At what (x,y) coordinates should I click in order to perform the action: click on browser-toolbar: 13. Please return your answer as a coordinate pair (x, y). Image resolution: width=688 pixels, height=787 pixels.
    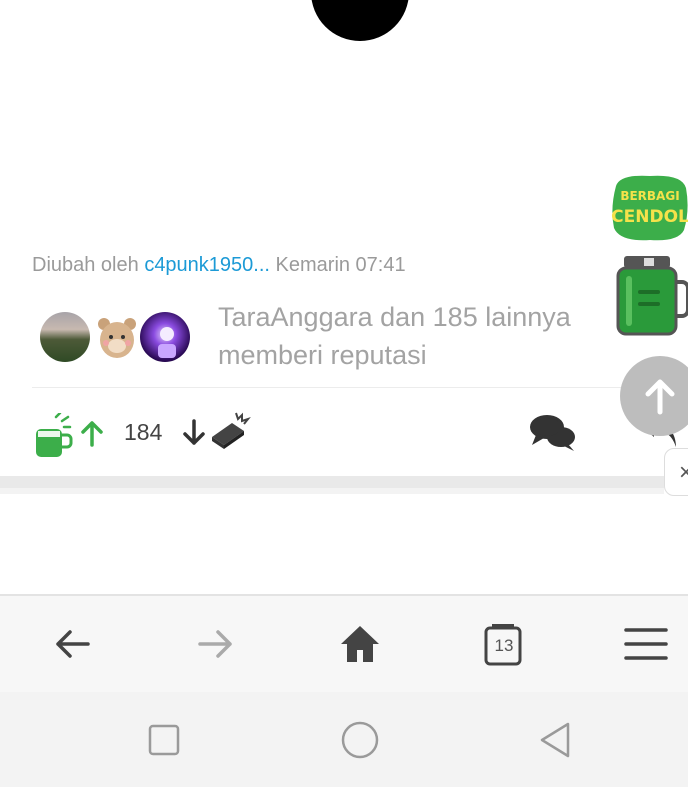
    Looking at the image, I should click on (344, 643).